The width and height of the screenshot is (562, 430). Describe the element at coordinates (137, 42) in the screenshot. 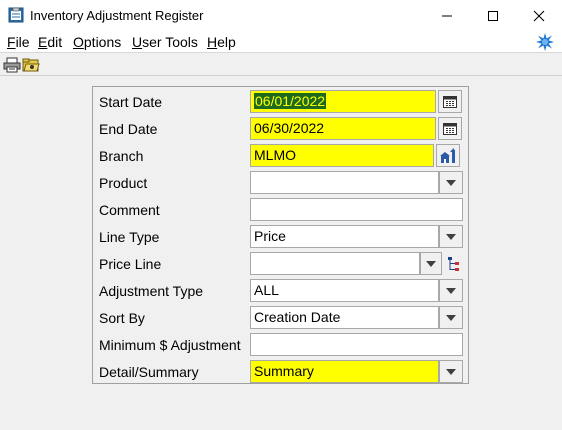

I see `menu-user-tools-accel: U` at that location.